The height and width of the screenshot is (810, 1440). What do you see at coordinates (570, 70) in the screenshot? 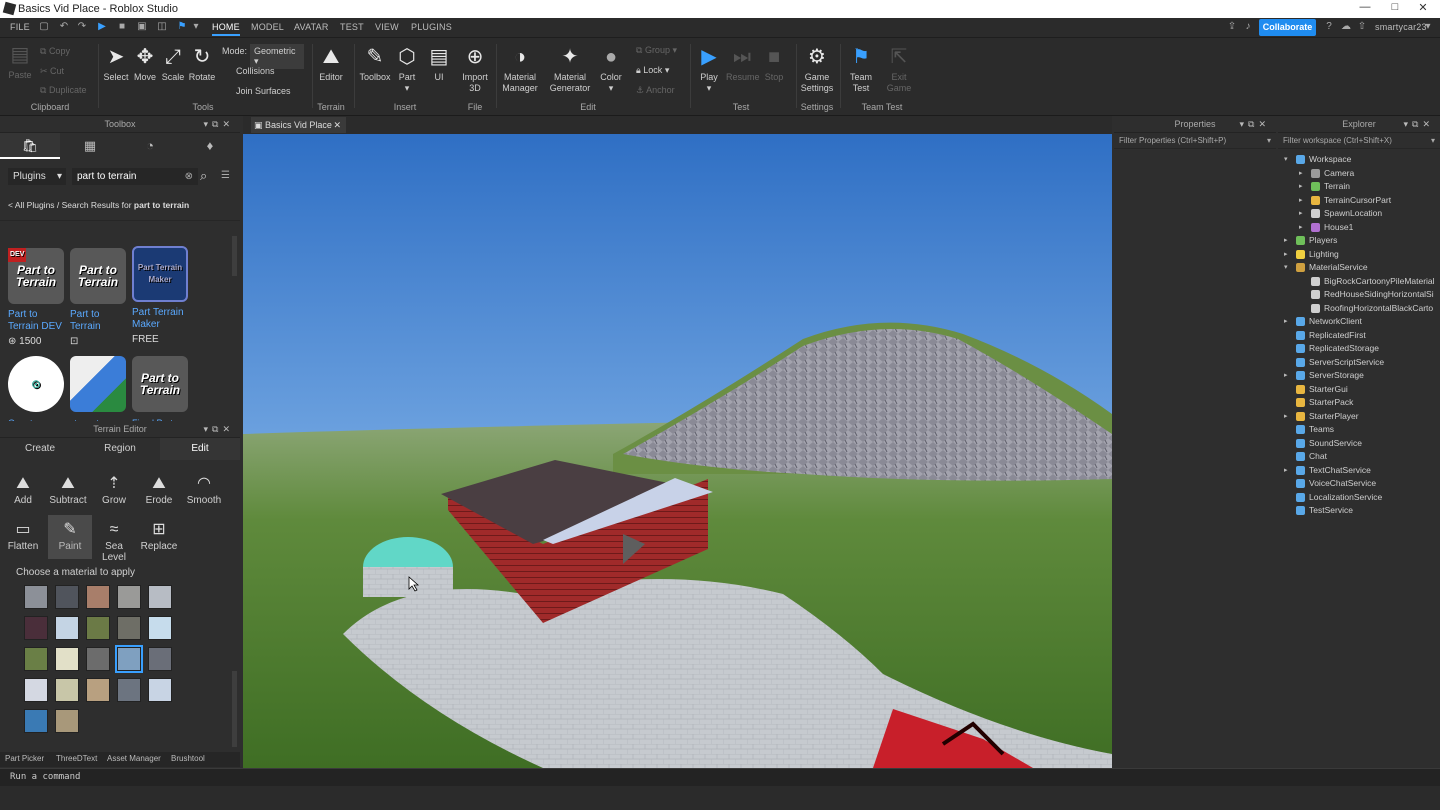
I see `material-generator-button: ✦ Material Generator` at bounding box center [570, 70].